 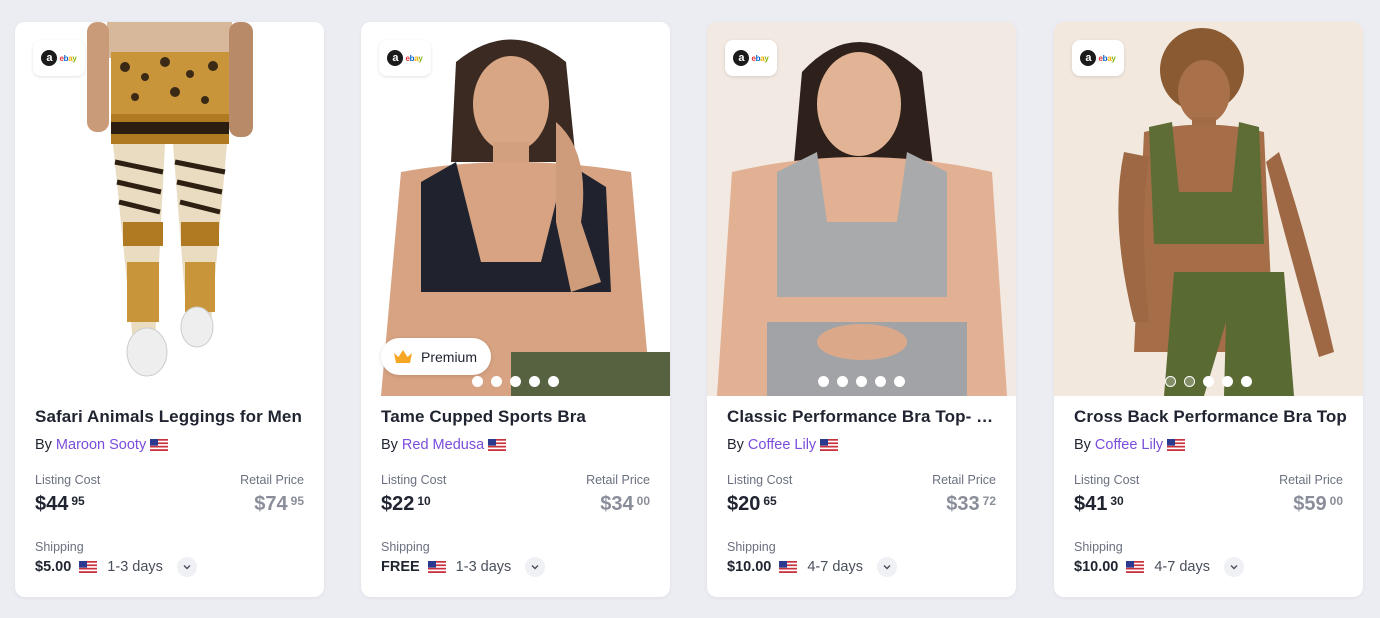 What do you see at coordinates (424, 501) in the screenshot?
I see `listing-cents: 10` at bounding box center [424, 501].